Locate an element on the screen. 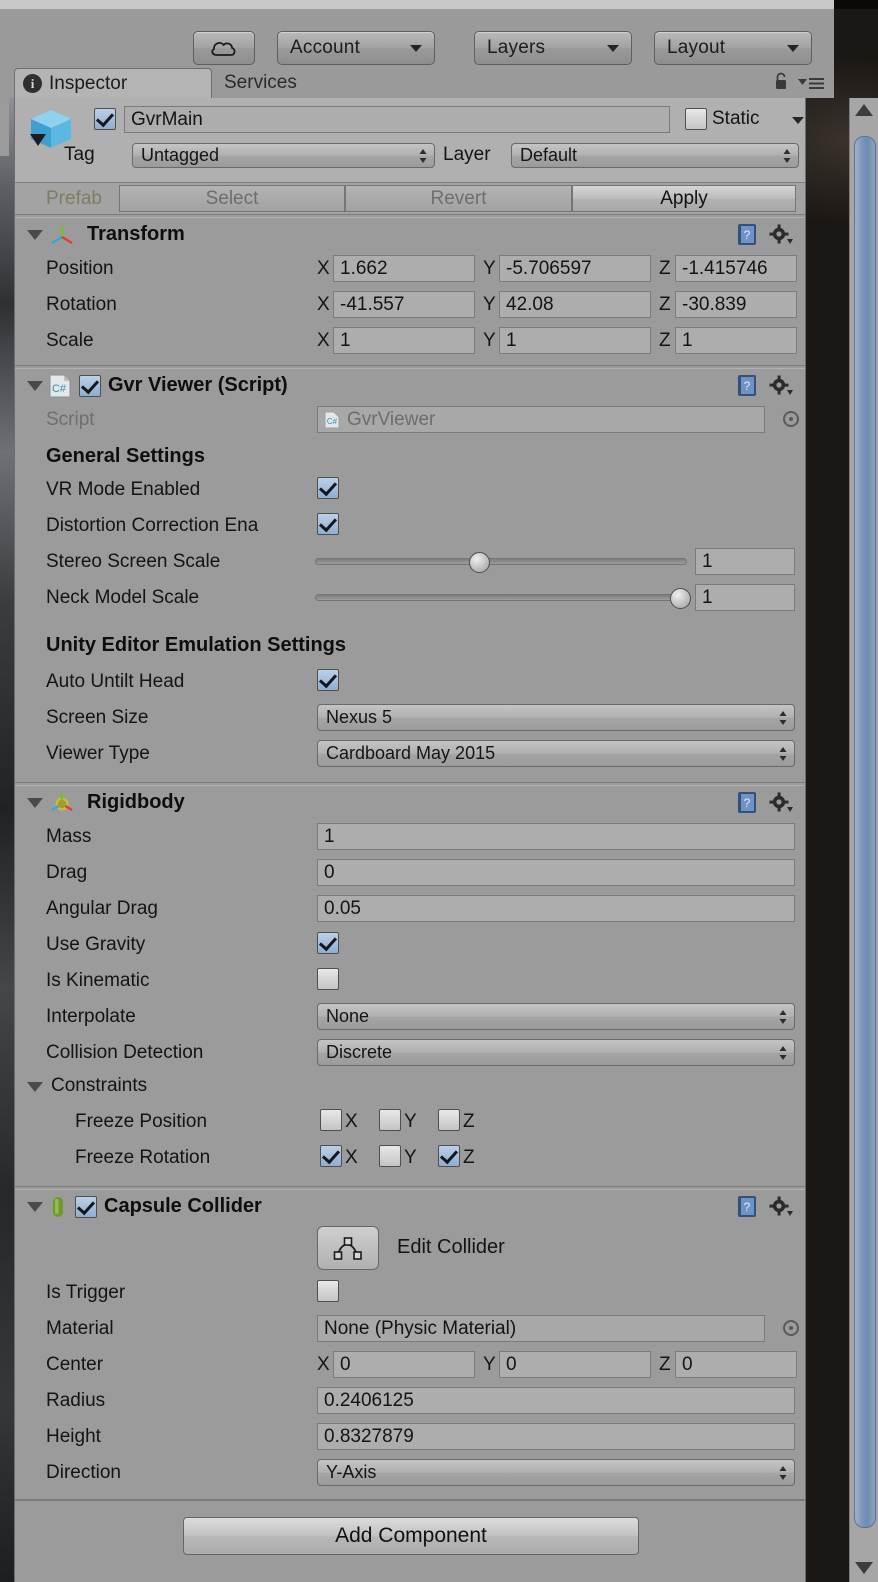 The image size is (878, 1582). static-dropdown-icon is located at coordinates (798, 120).